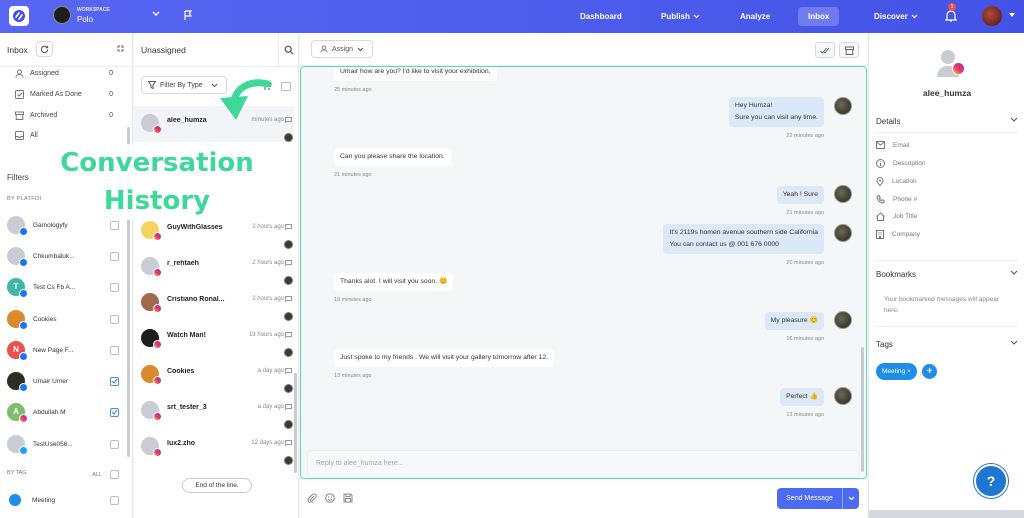  I want to click on all-tags-checkbox, so click(114, 474).